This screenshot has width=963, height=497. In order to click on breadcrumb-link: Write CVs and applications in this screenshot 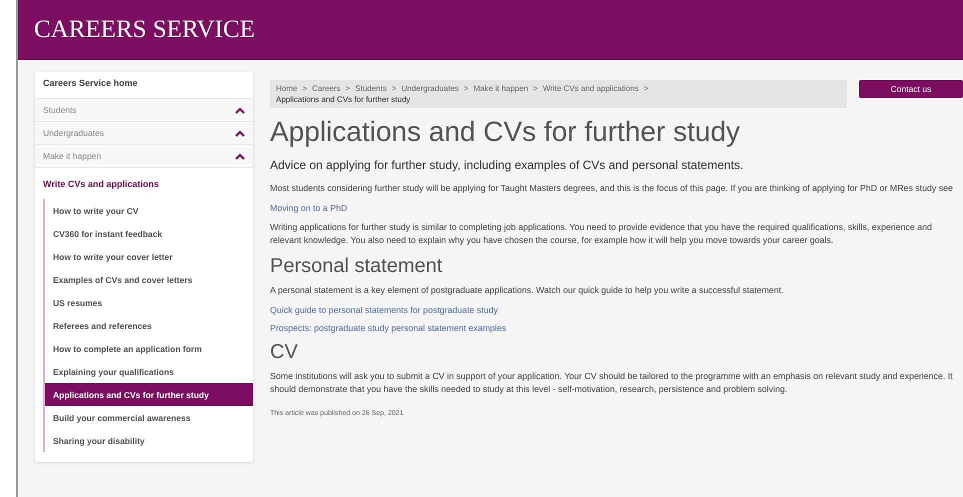, I will do `click(590, 88)`.